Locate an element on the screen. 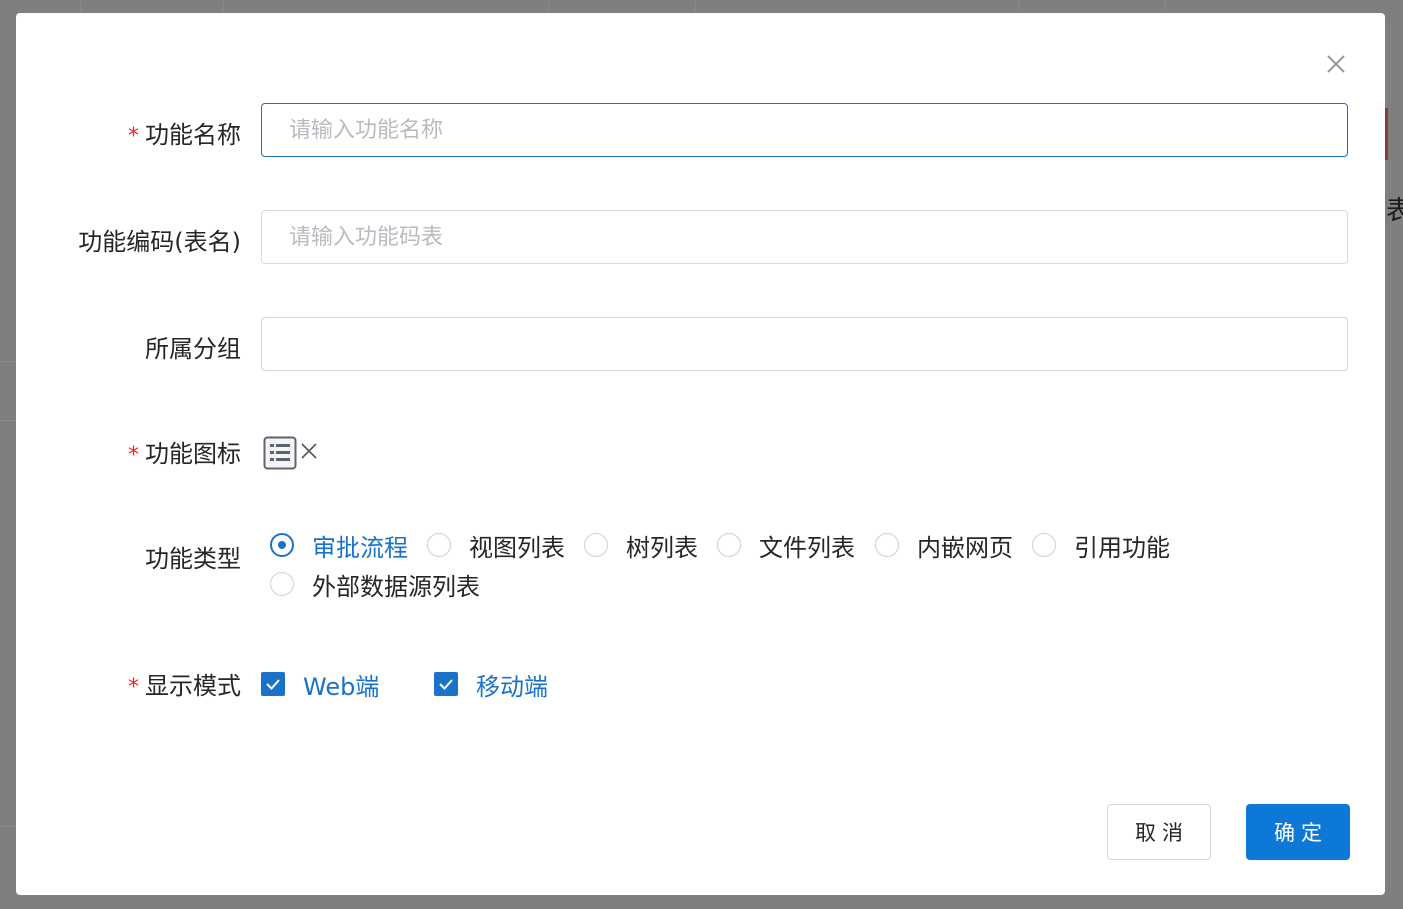  radio-label: 审批流程 is located at coordinates (360, 547).